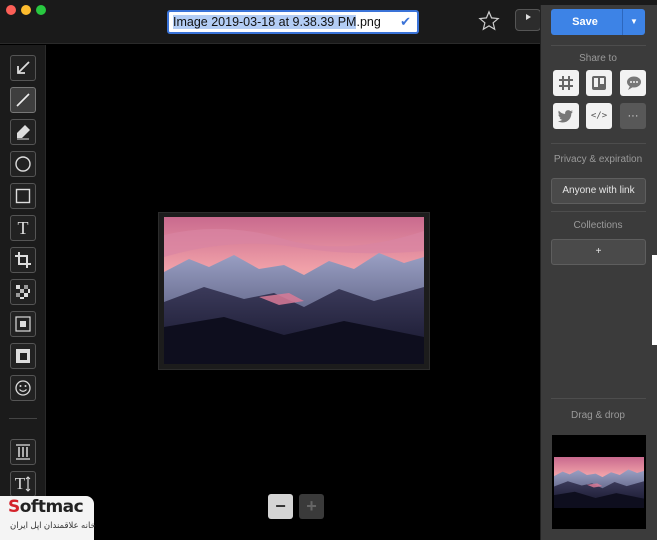 This screenshot has height=540, width=657. I want to click on drag-drop-thumbnail, so click(599, 482).